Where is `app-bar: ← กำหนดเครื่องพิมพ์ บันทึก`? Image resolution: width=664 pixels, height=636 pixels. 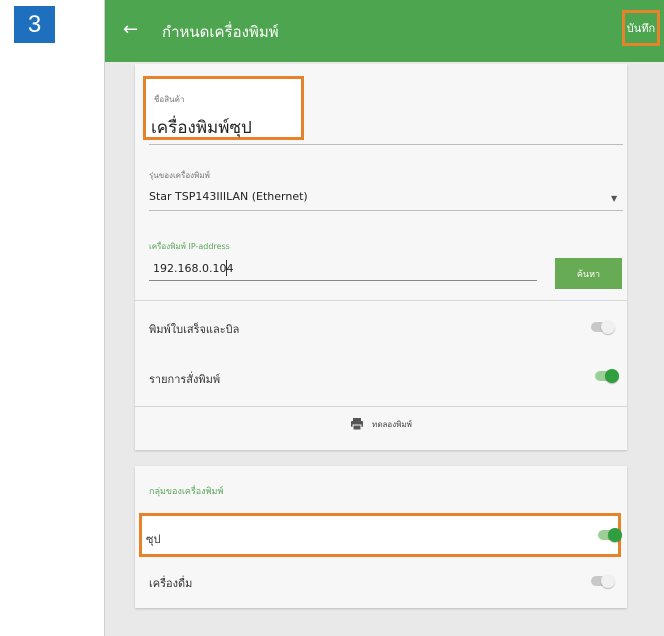 app-bar: ← กำหนดเครื่องพิมพ์ บันทึก is located at coordinates (384, 31).